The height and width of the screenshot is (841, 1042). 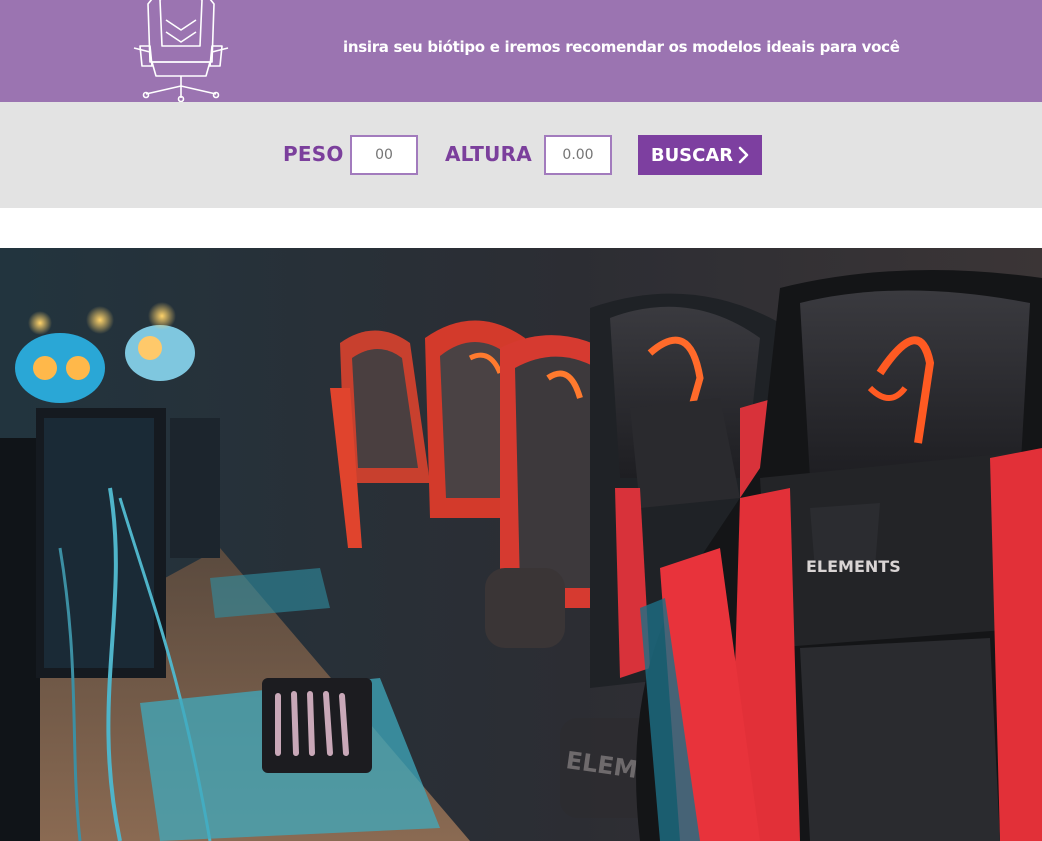 I want to click on peso-label: PESO, so click(x=313, y=154).